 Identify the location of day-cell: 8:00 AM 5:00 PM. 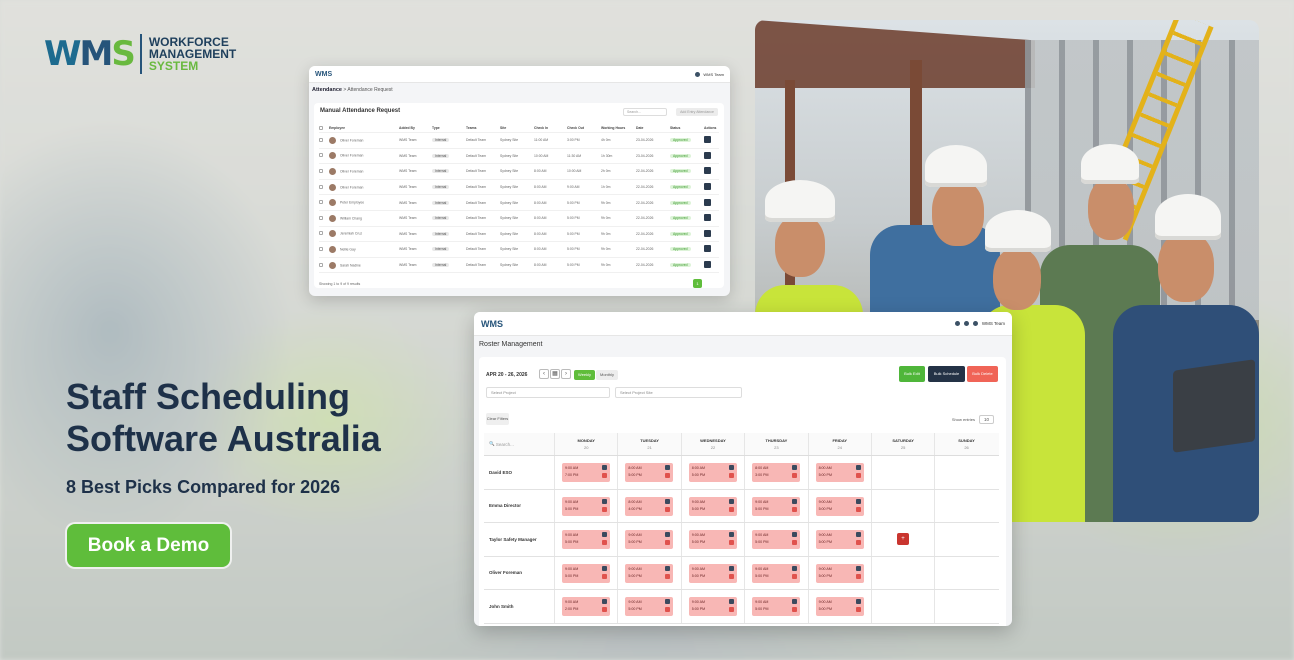
(712, 472).